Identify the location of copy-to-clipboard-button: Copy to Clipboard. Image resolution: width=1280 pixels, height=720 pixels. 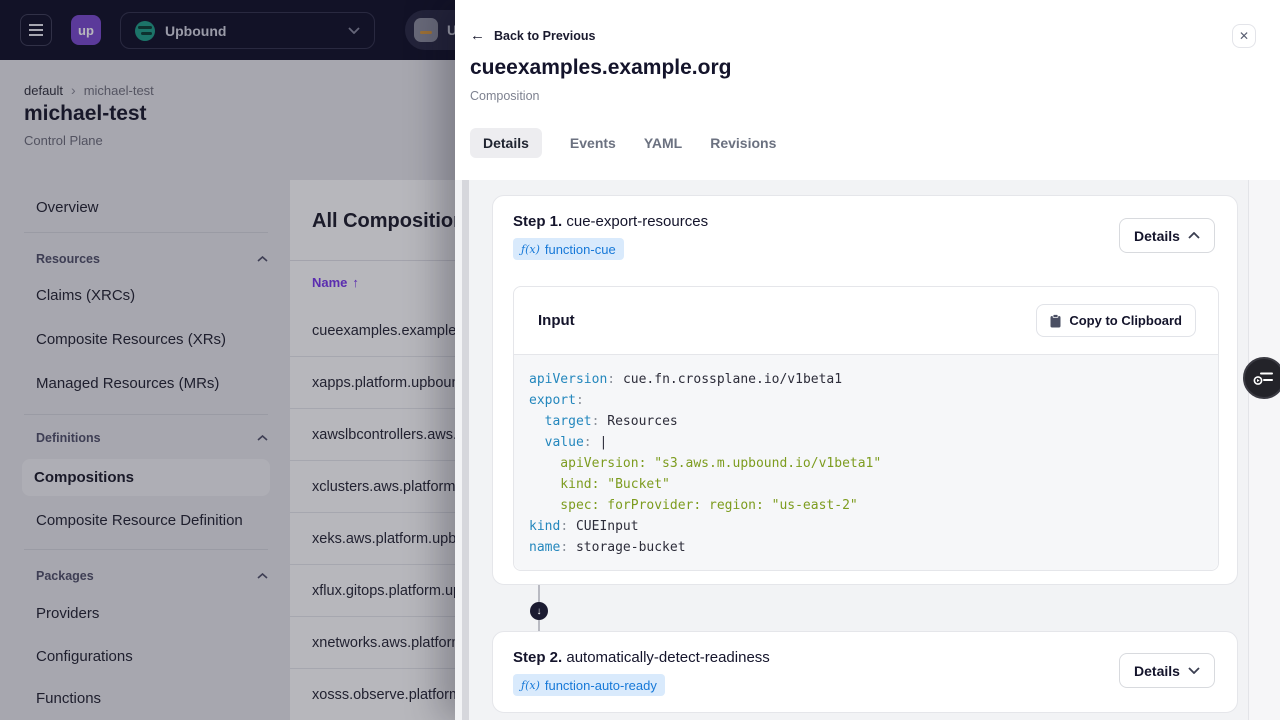
(1116, 320).